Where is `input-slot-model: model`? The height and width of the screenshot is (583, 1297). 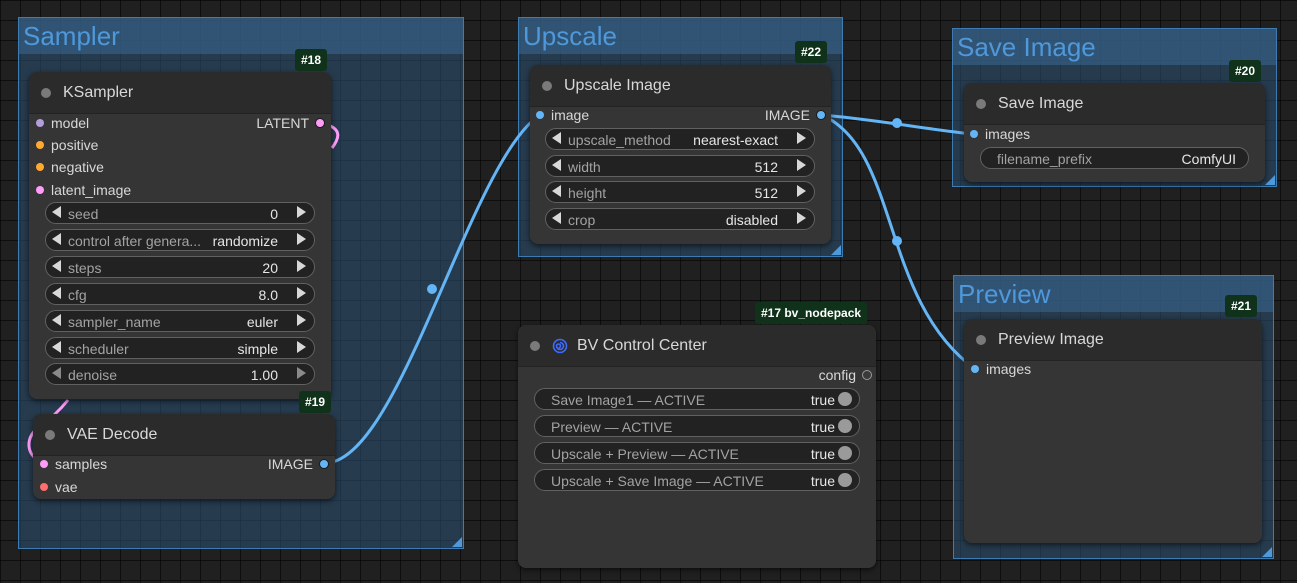
input-slot-model: model is located at coordinates (62, 123).